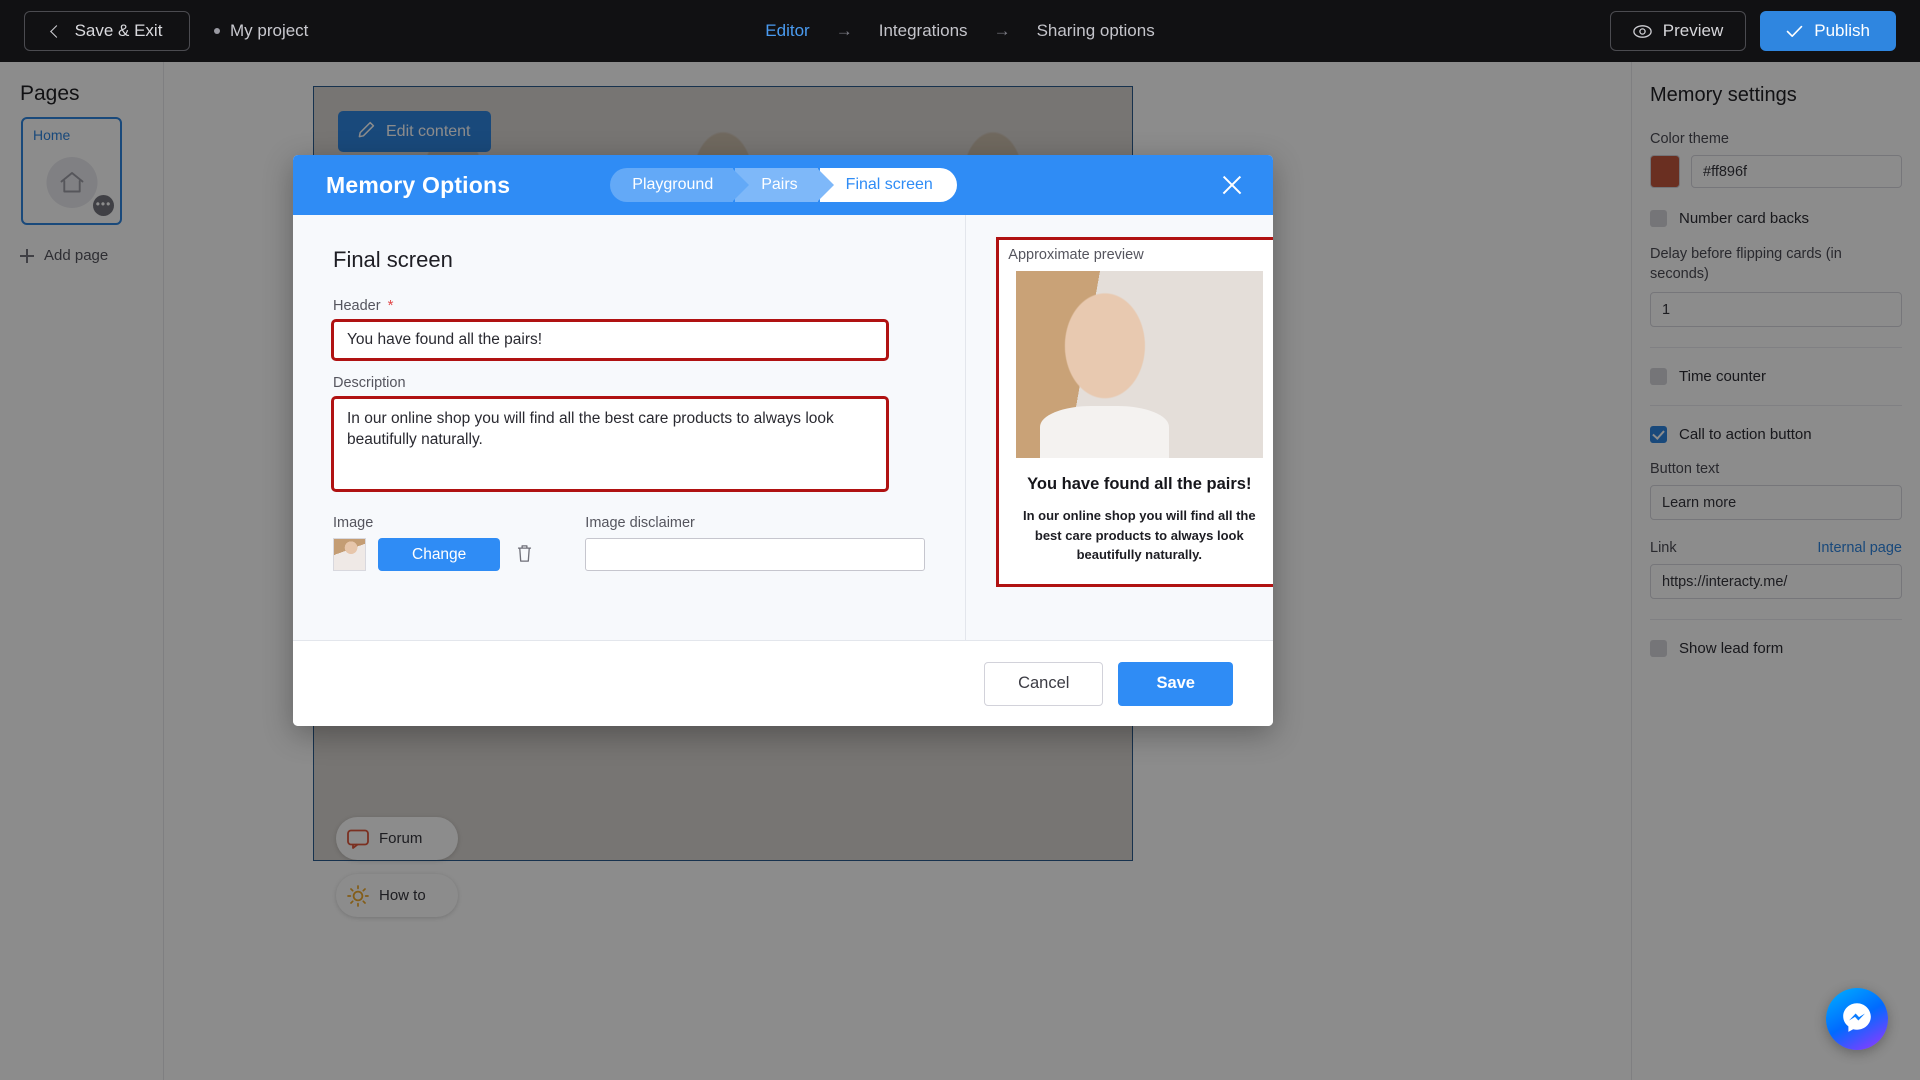 The image size is (1920, 1080). I want to click on header-input, so click(610, 340).